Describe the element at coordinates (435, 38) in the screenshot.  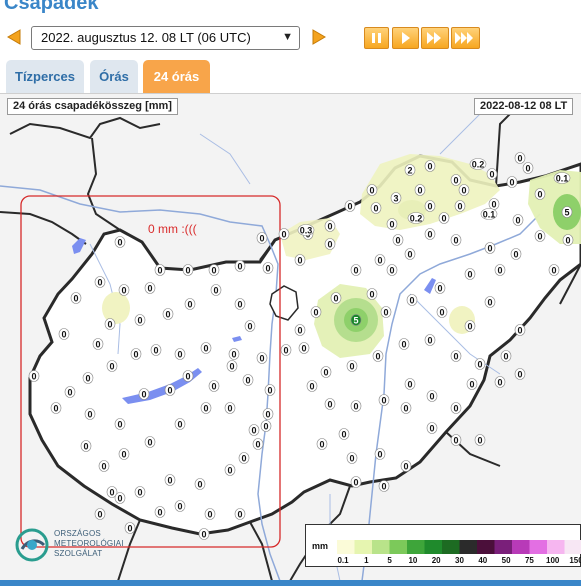
I see `fast-forward-button` at that location.